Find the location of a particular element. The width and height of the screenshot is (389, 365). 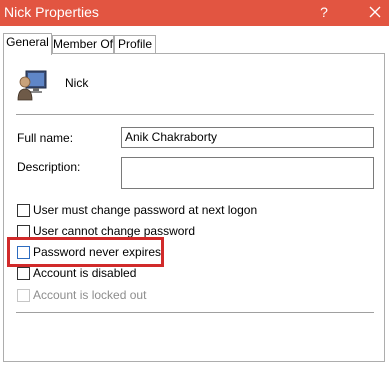

checkbox-label: Account is disabled is located at coordinates (84, 273).